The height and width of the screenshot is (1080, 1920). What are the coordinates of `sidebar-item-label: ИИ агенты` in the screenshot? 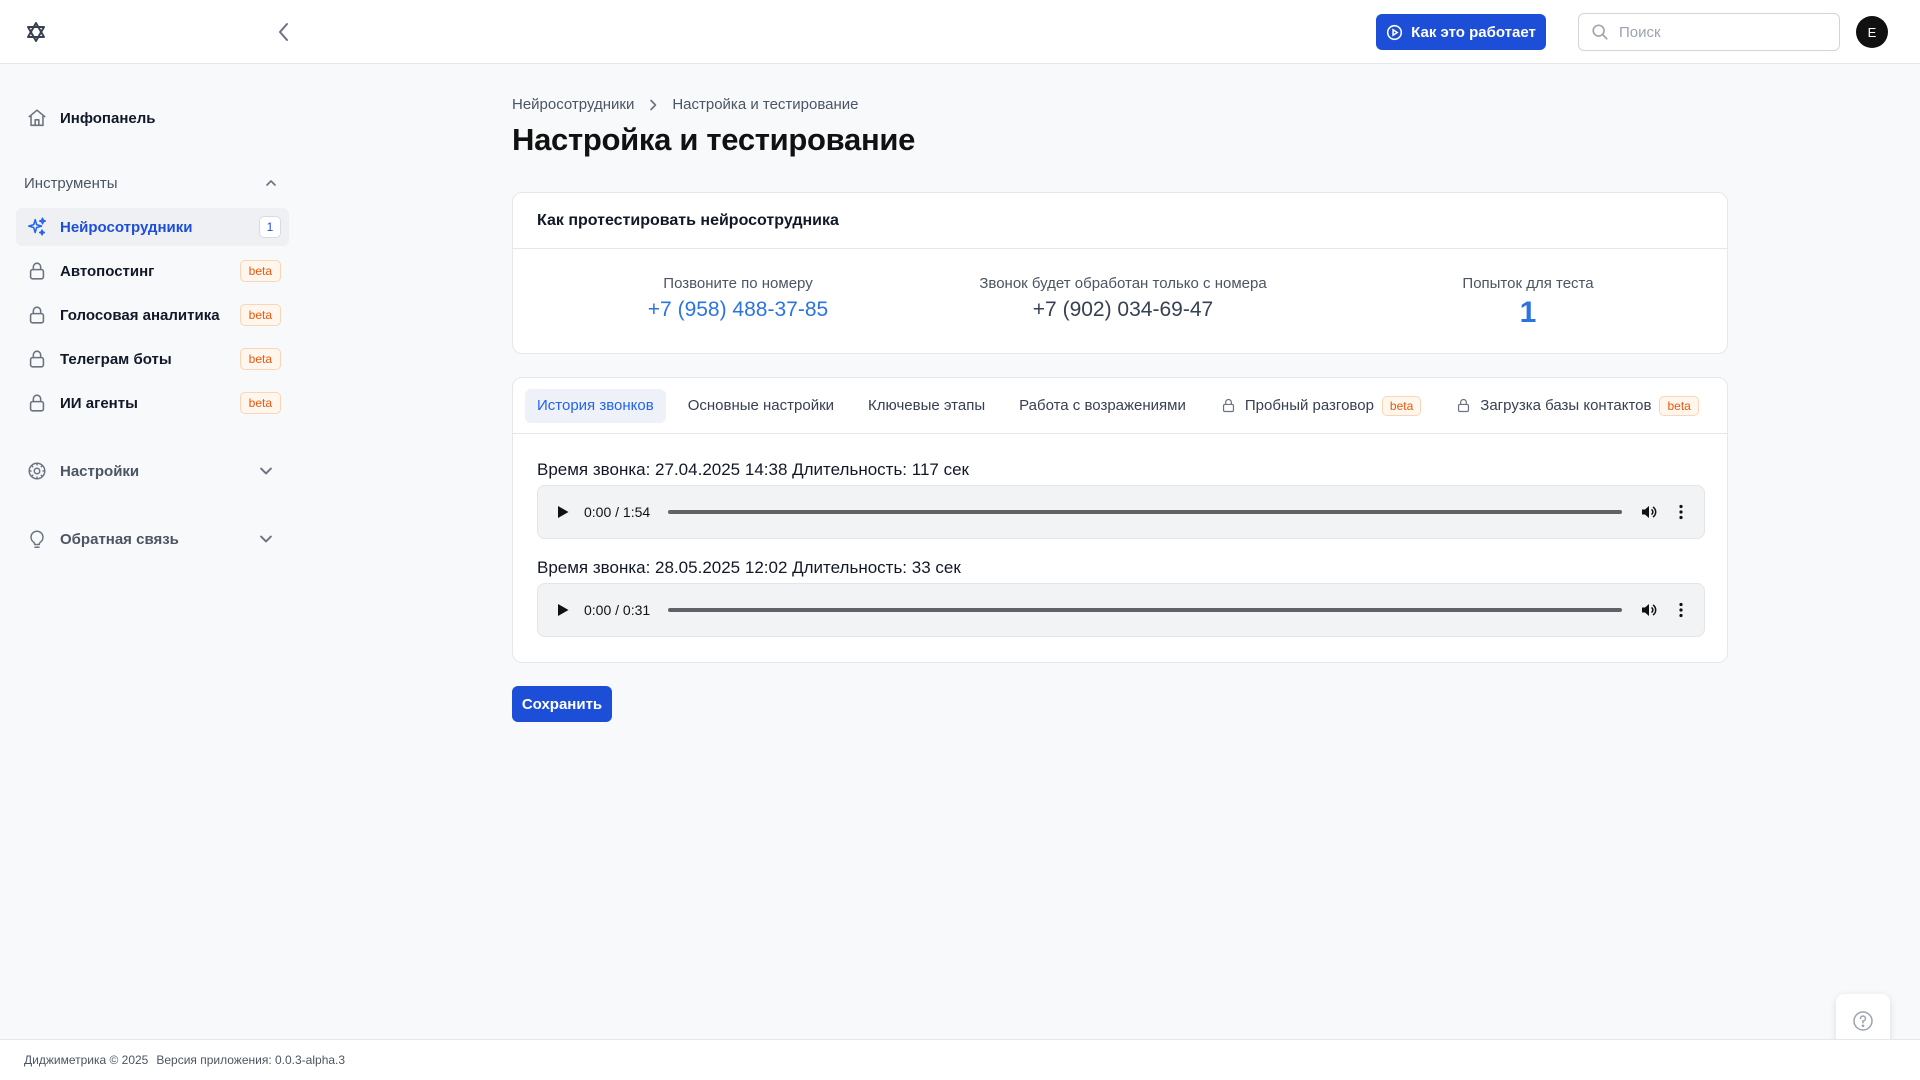 It's located at (99, 403).